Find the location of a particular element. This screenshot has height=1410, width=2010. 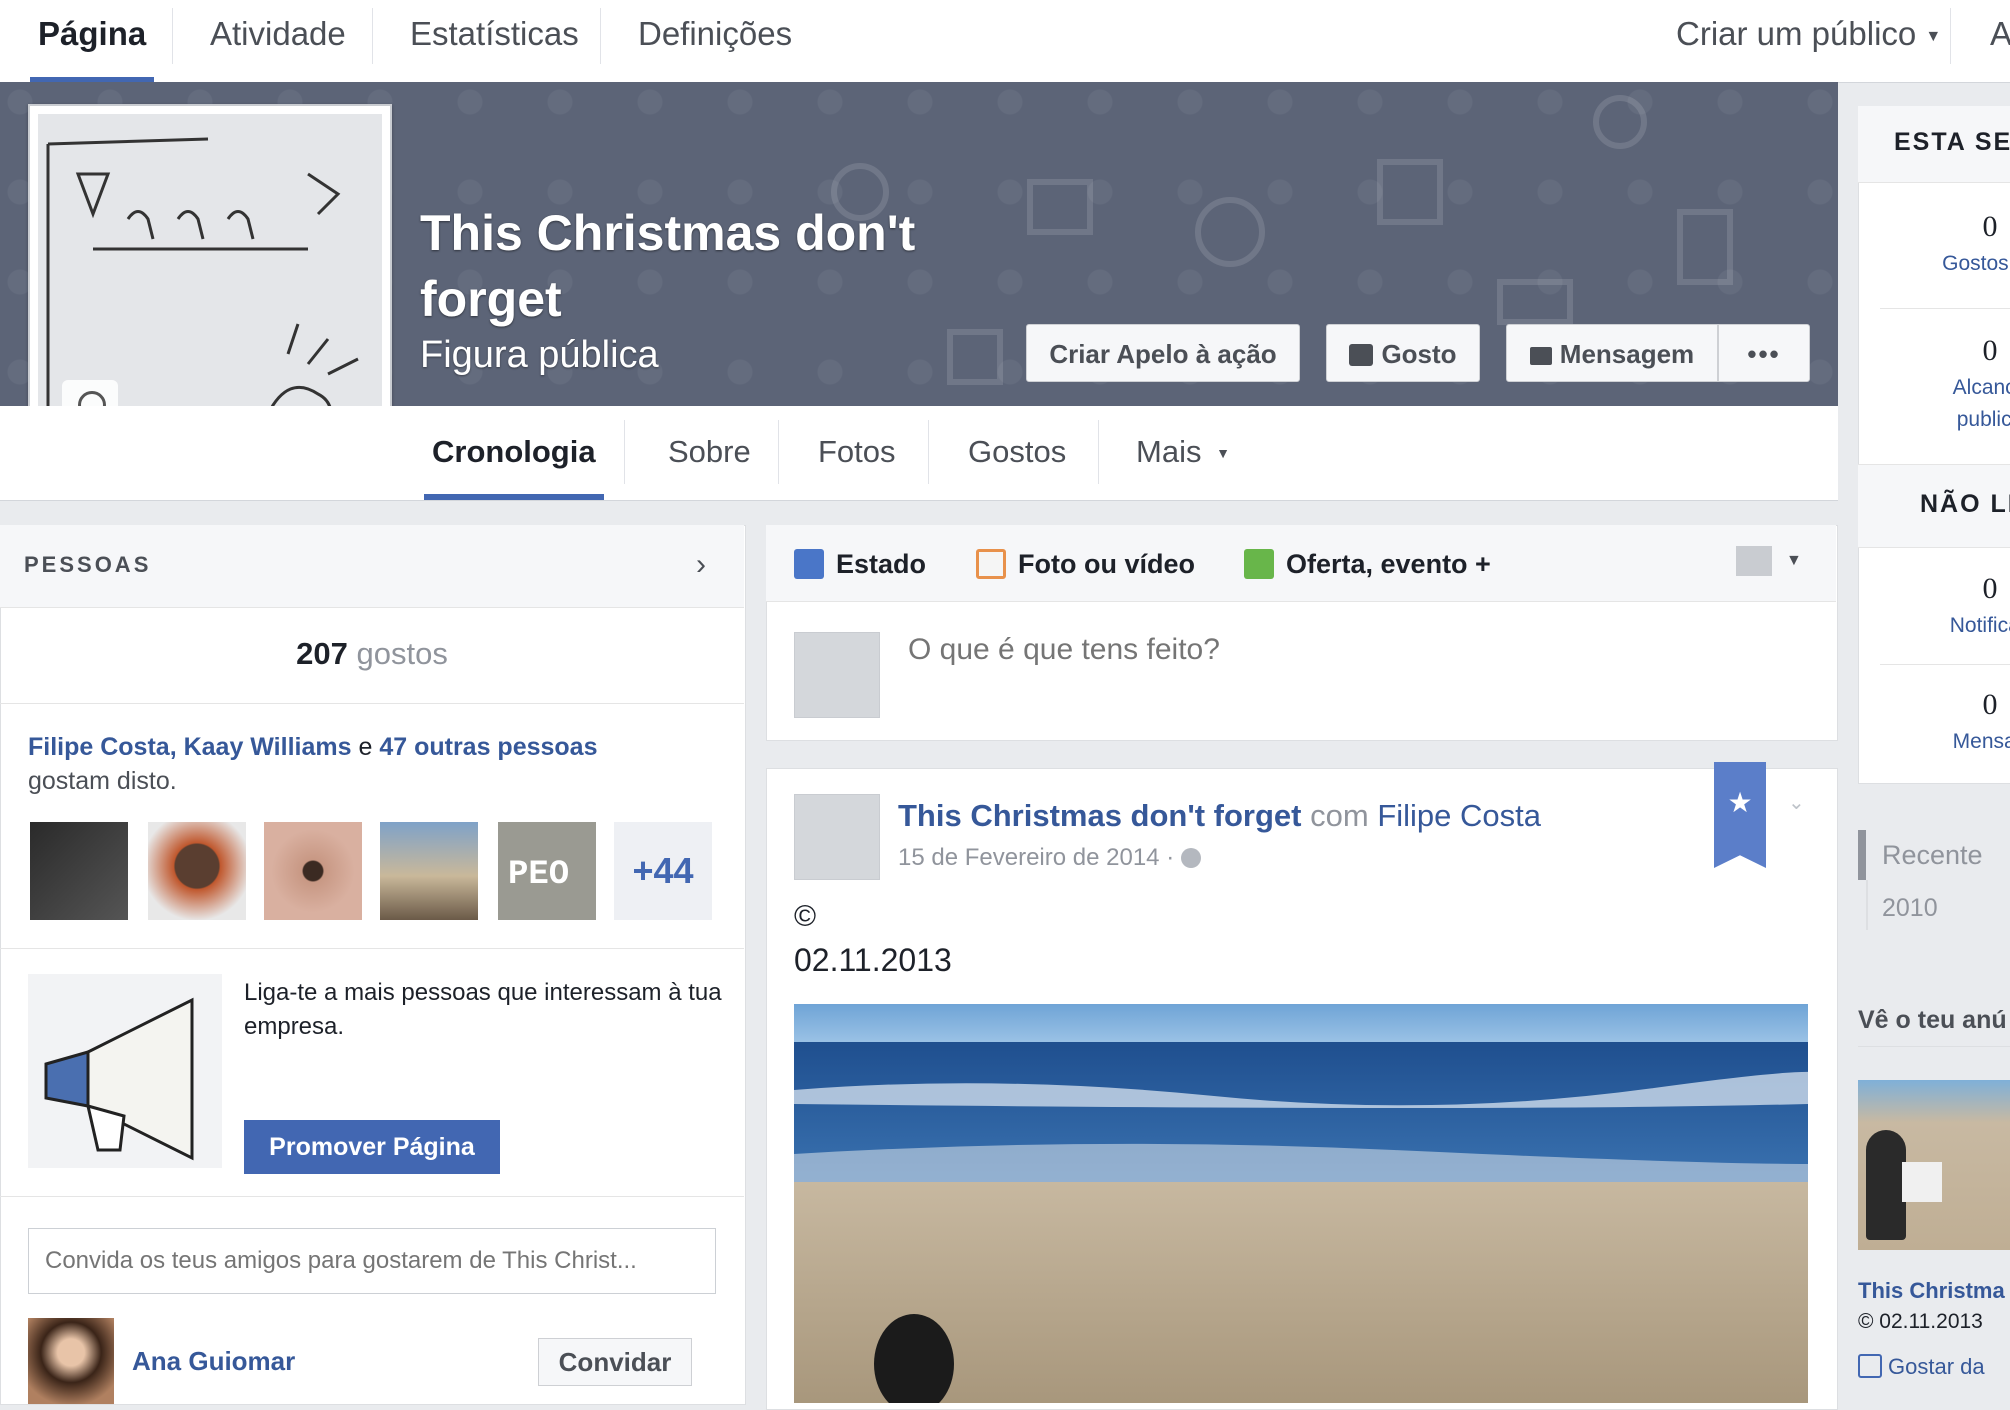

stat-likes-label: Gostos da is located at coordinates (1950, 263).